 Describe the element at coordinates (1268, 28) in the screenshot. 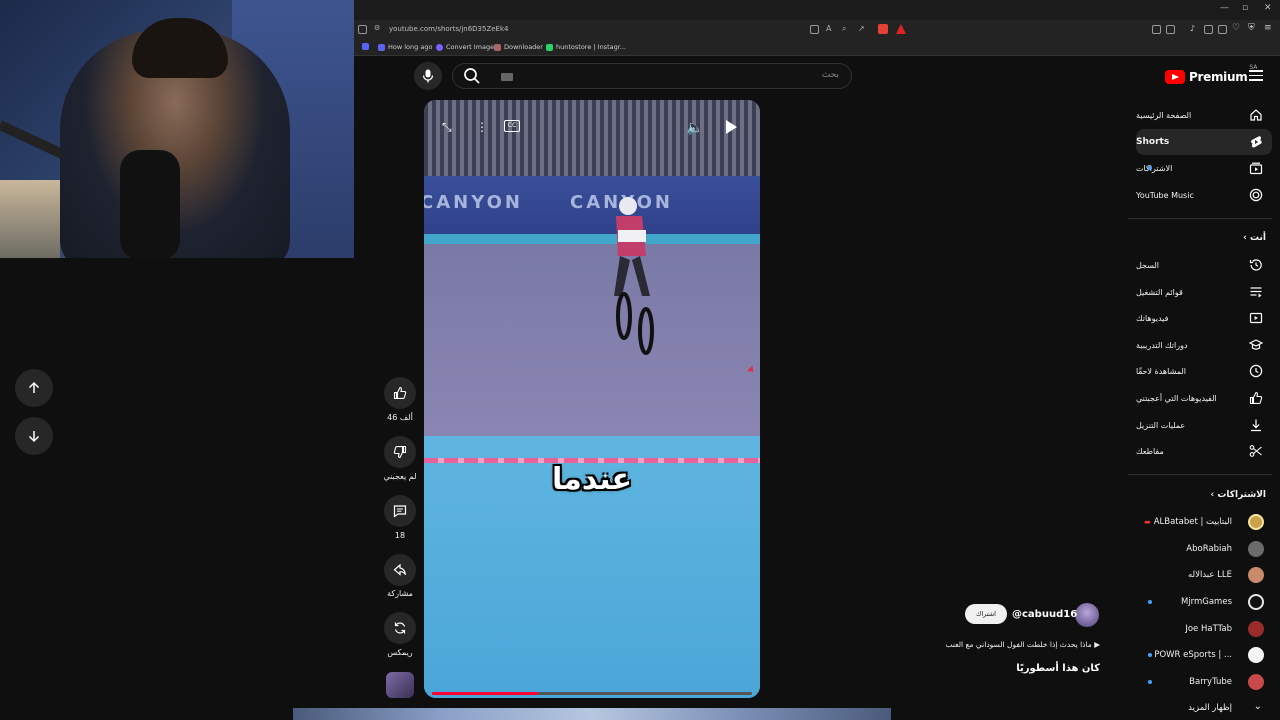

I see `menu-icon: ≡` at that location.